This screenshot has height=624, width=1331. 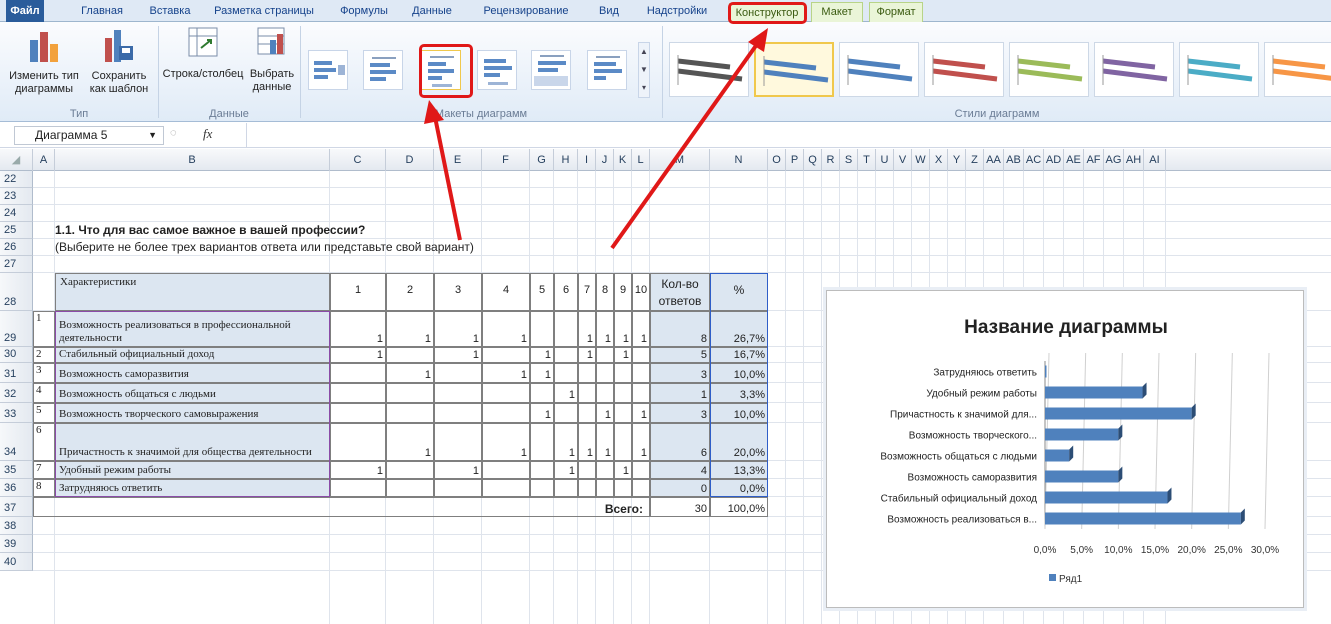 I want to click on annotation-arrows, so click(x=596, y=139).